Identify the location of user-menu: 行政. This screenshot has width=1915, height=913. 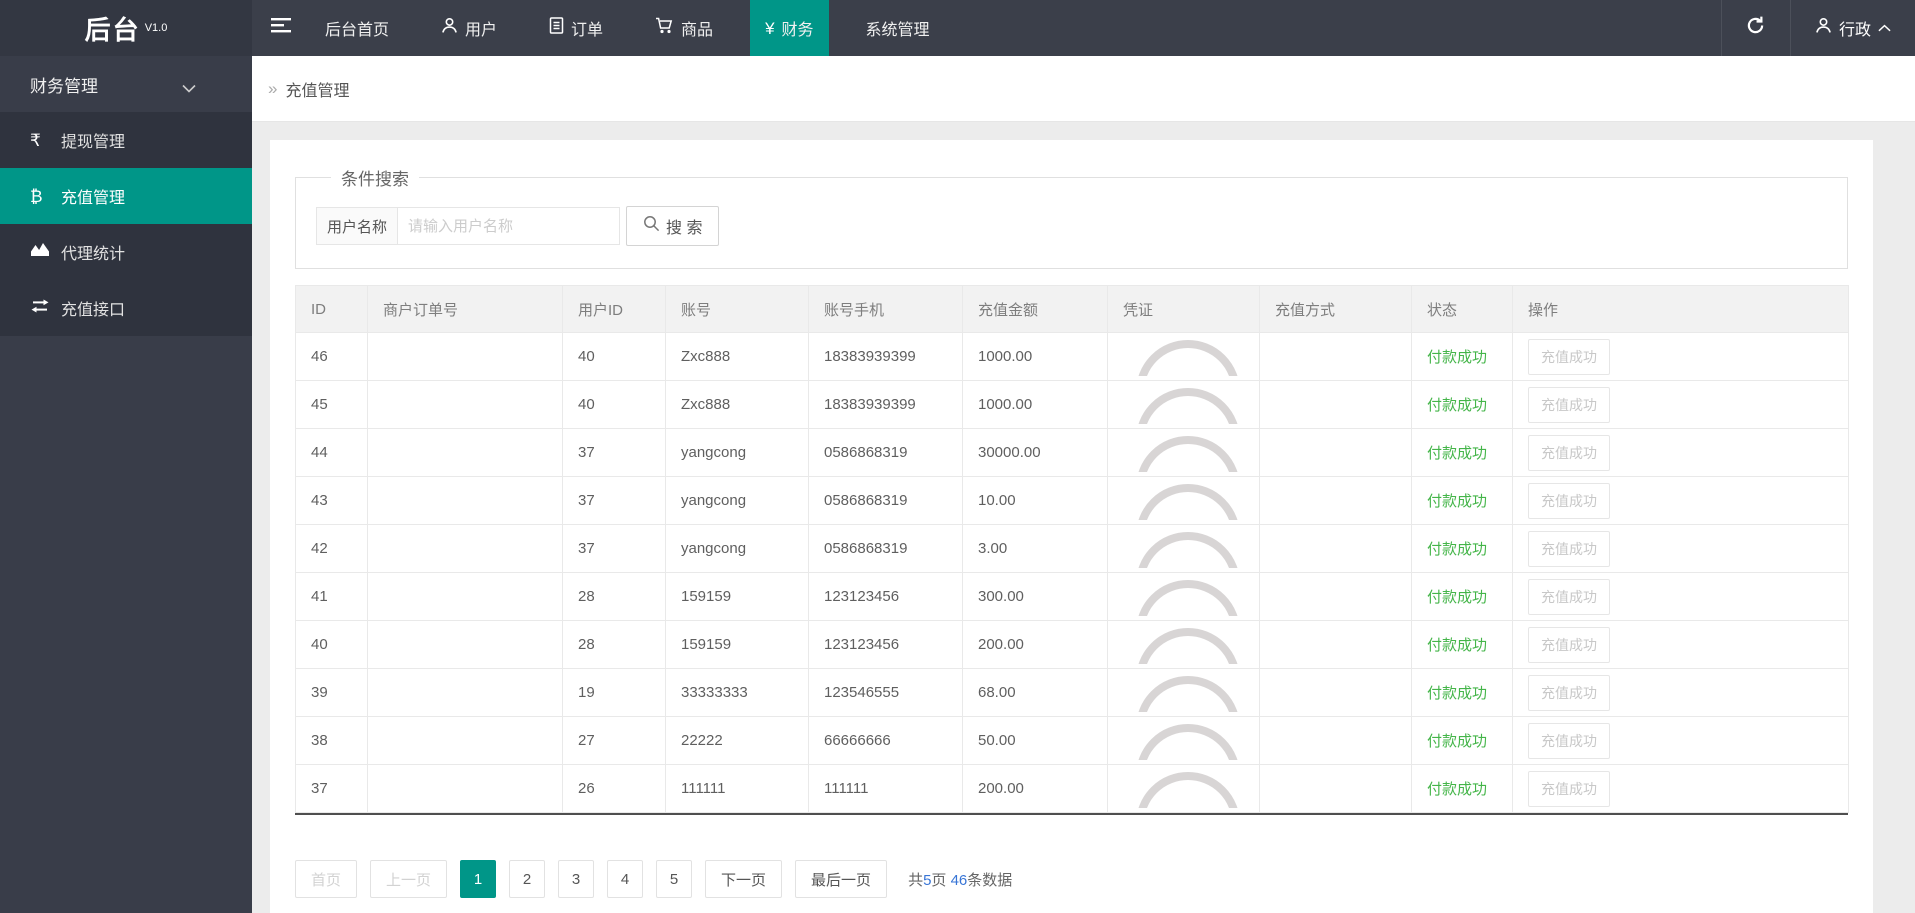
(1853, 28).